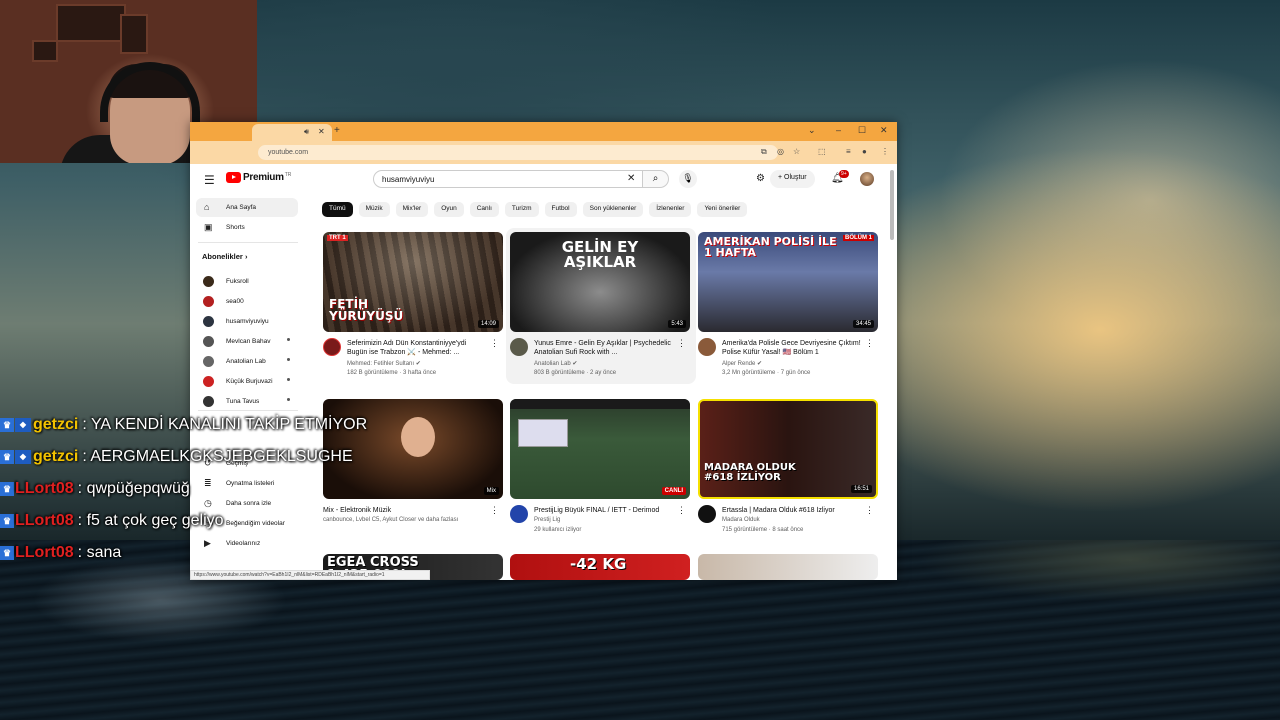 This screenshot has width=1280, height=720. I want to click on sidebar-subscription-item: Fuksroll, so click(247, 281).